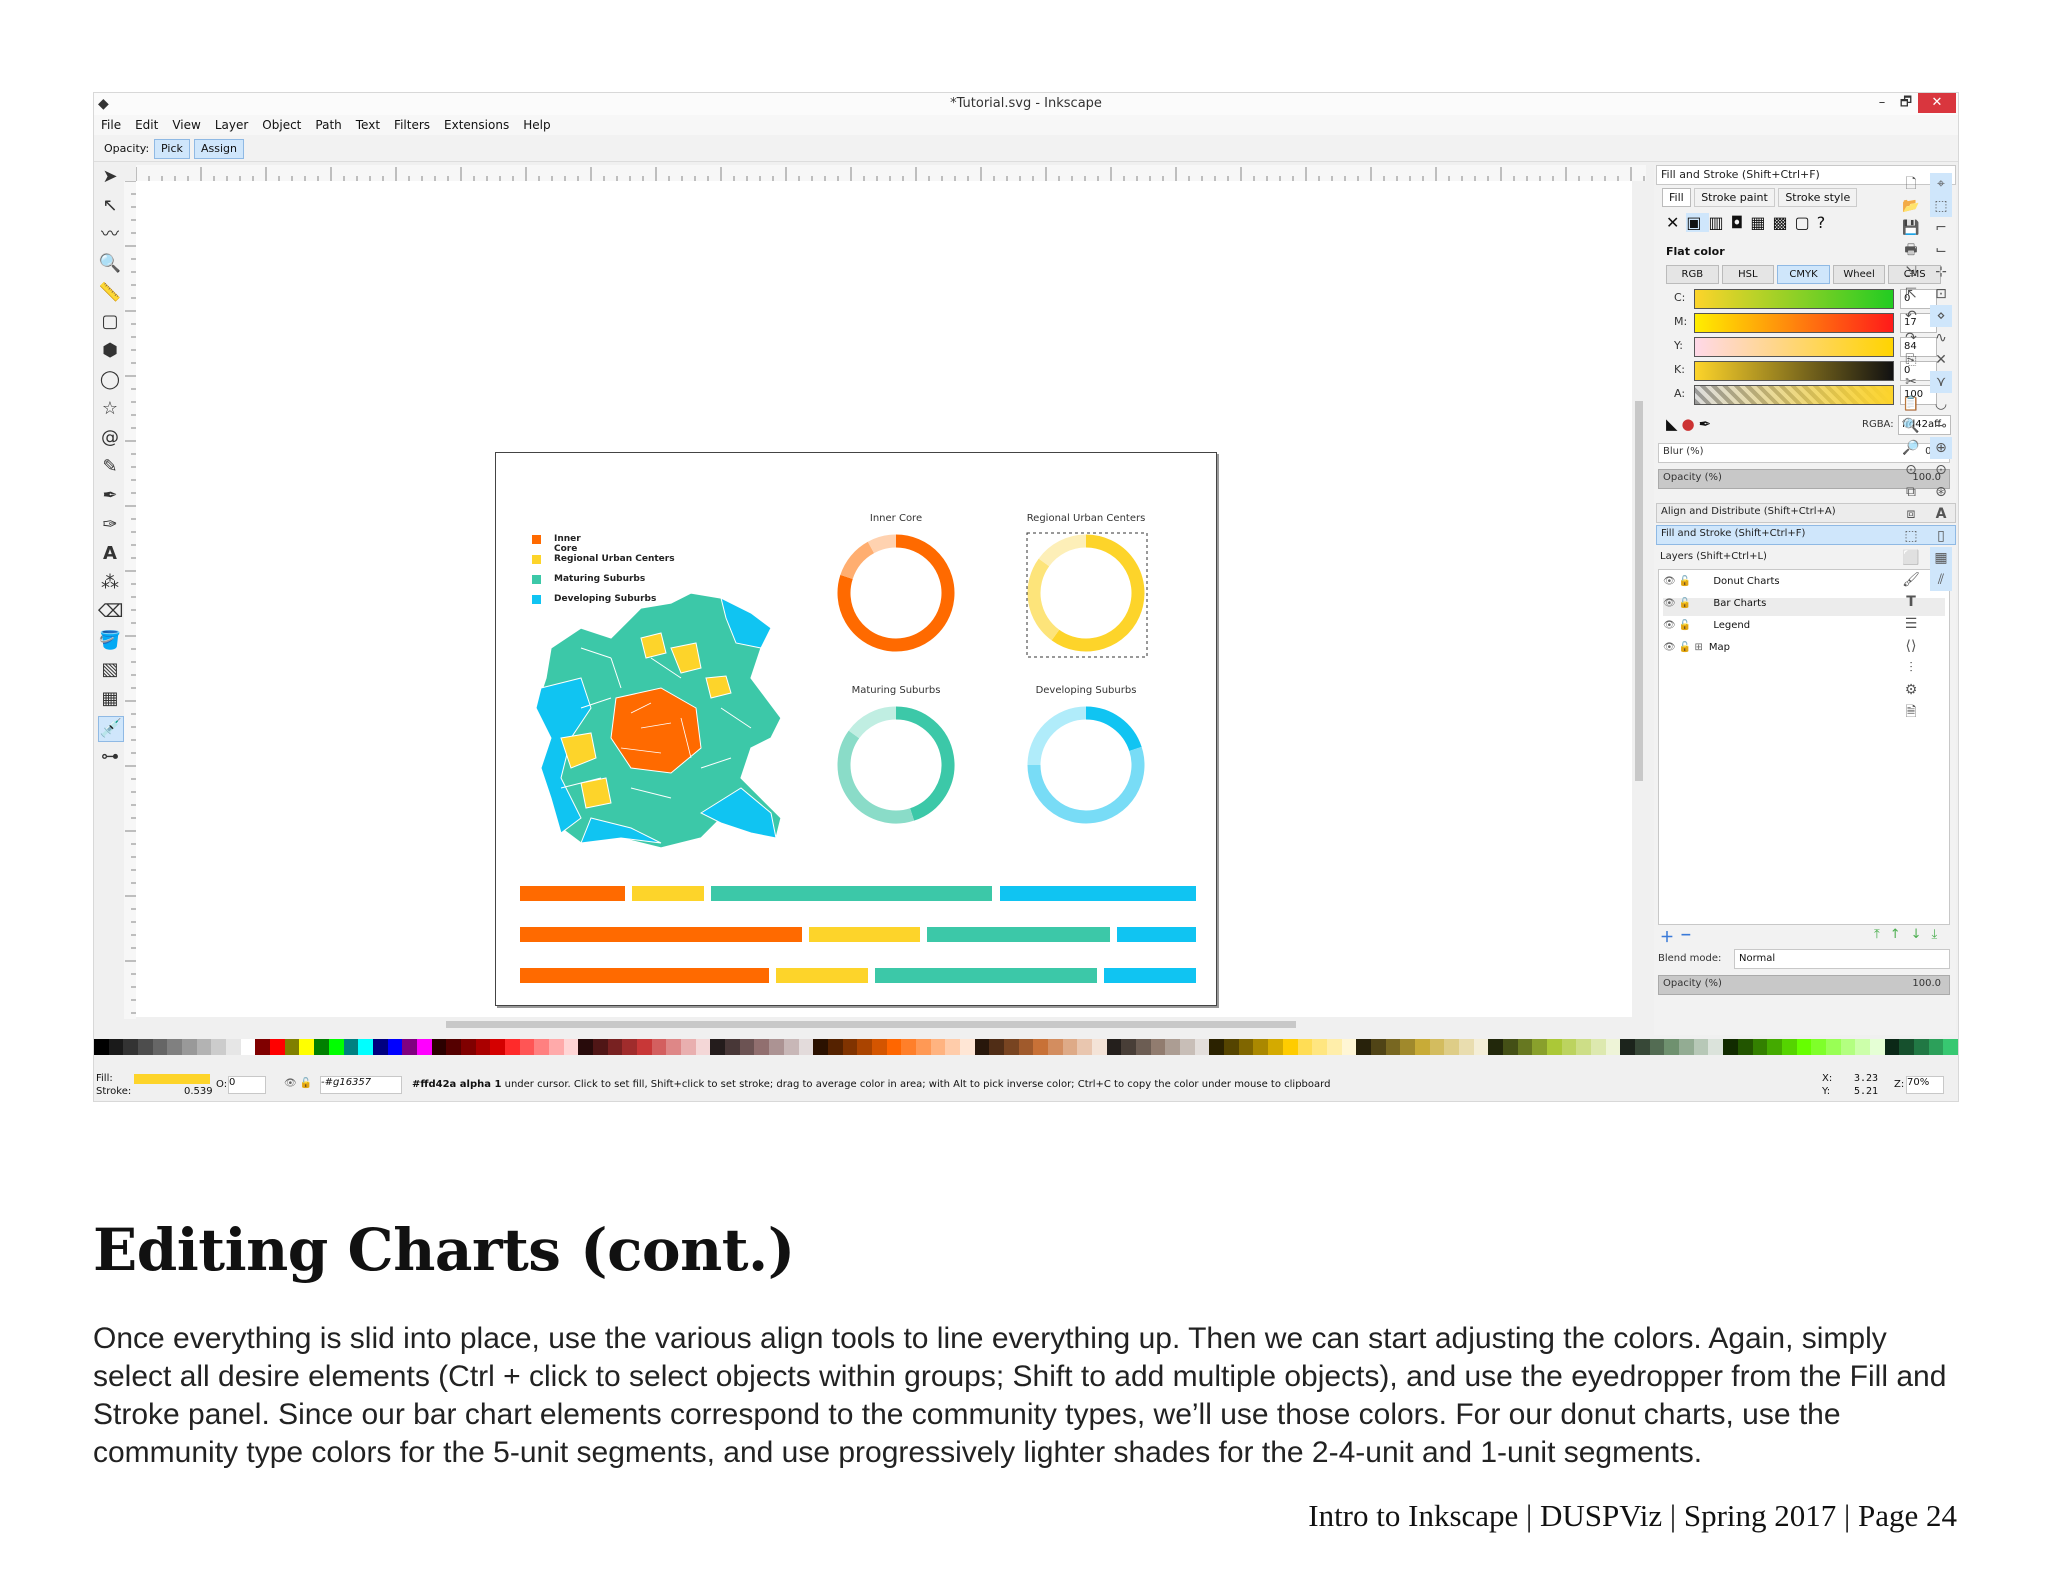 This screenshot has width=2048, height=1582. I want to click on menu-help: Help, so click(536, 125).